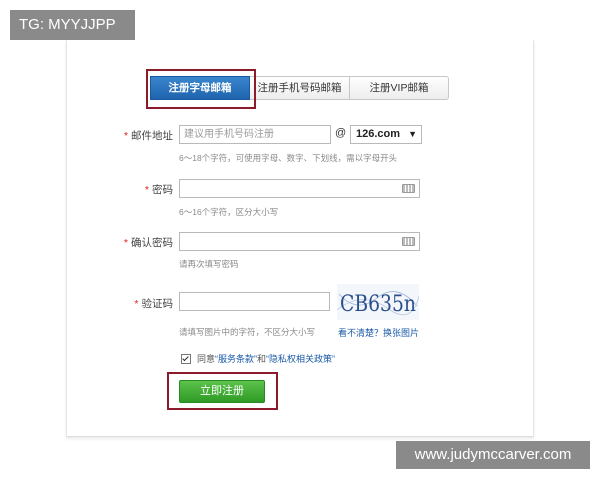  Describe the element at coordinates (378, 332) in the screenshot. I see `refresh-captcha-link: 看不清楚？换张图片` at that location.